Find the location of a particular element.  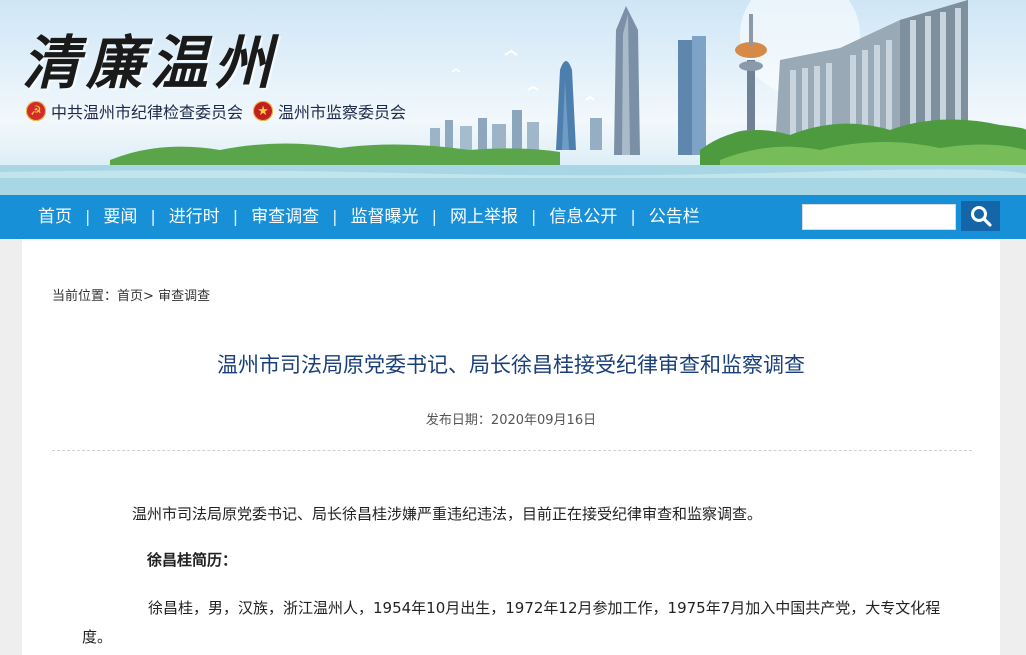

breadcrumb-prefix: 当前位置： is located at coordinates (85, 296).